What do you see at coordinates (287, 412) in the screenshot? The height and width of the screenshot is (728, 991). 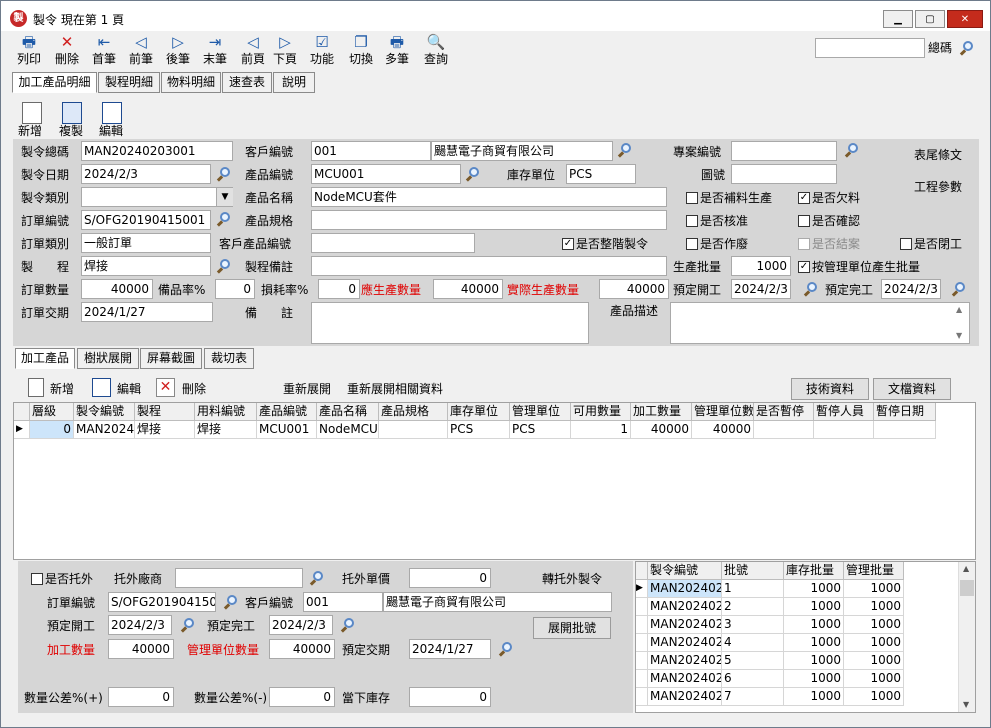 I see `grid-header-cell: 產品編號` at bounding box center [287, 412].